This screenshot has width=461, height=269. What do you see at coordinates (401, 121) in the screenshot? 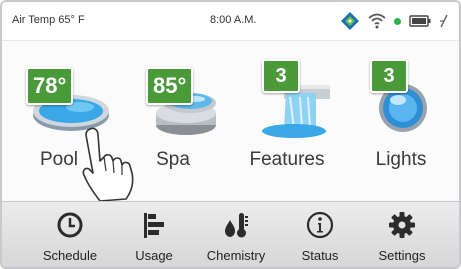
I see `tile-lights: 3 Lights` at bounding box center [401, 121].